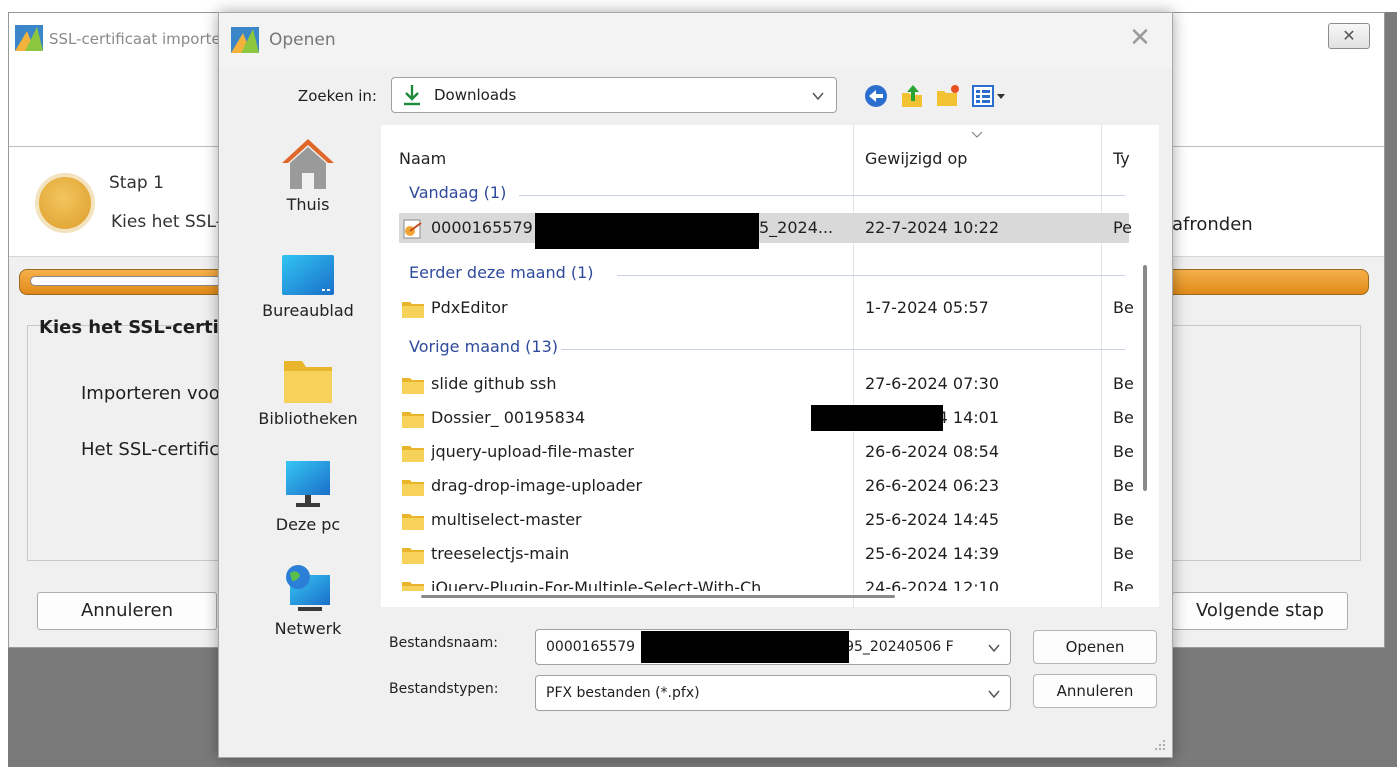 The image size is (1397, 767). What do you see at coordinates (457, 192) in the screenshot?
I see `group-header-today: Vandaag (1)` at bounding box center [457, 192].